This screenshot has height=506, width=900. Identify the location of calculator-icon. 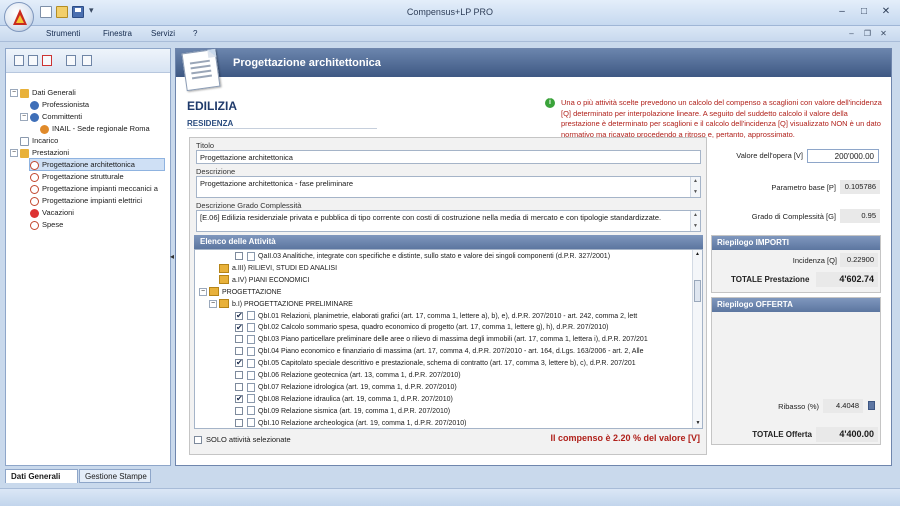
(871, 405).